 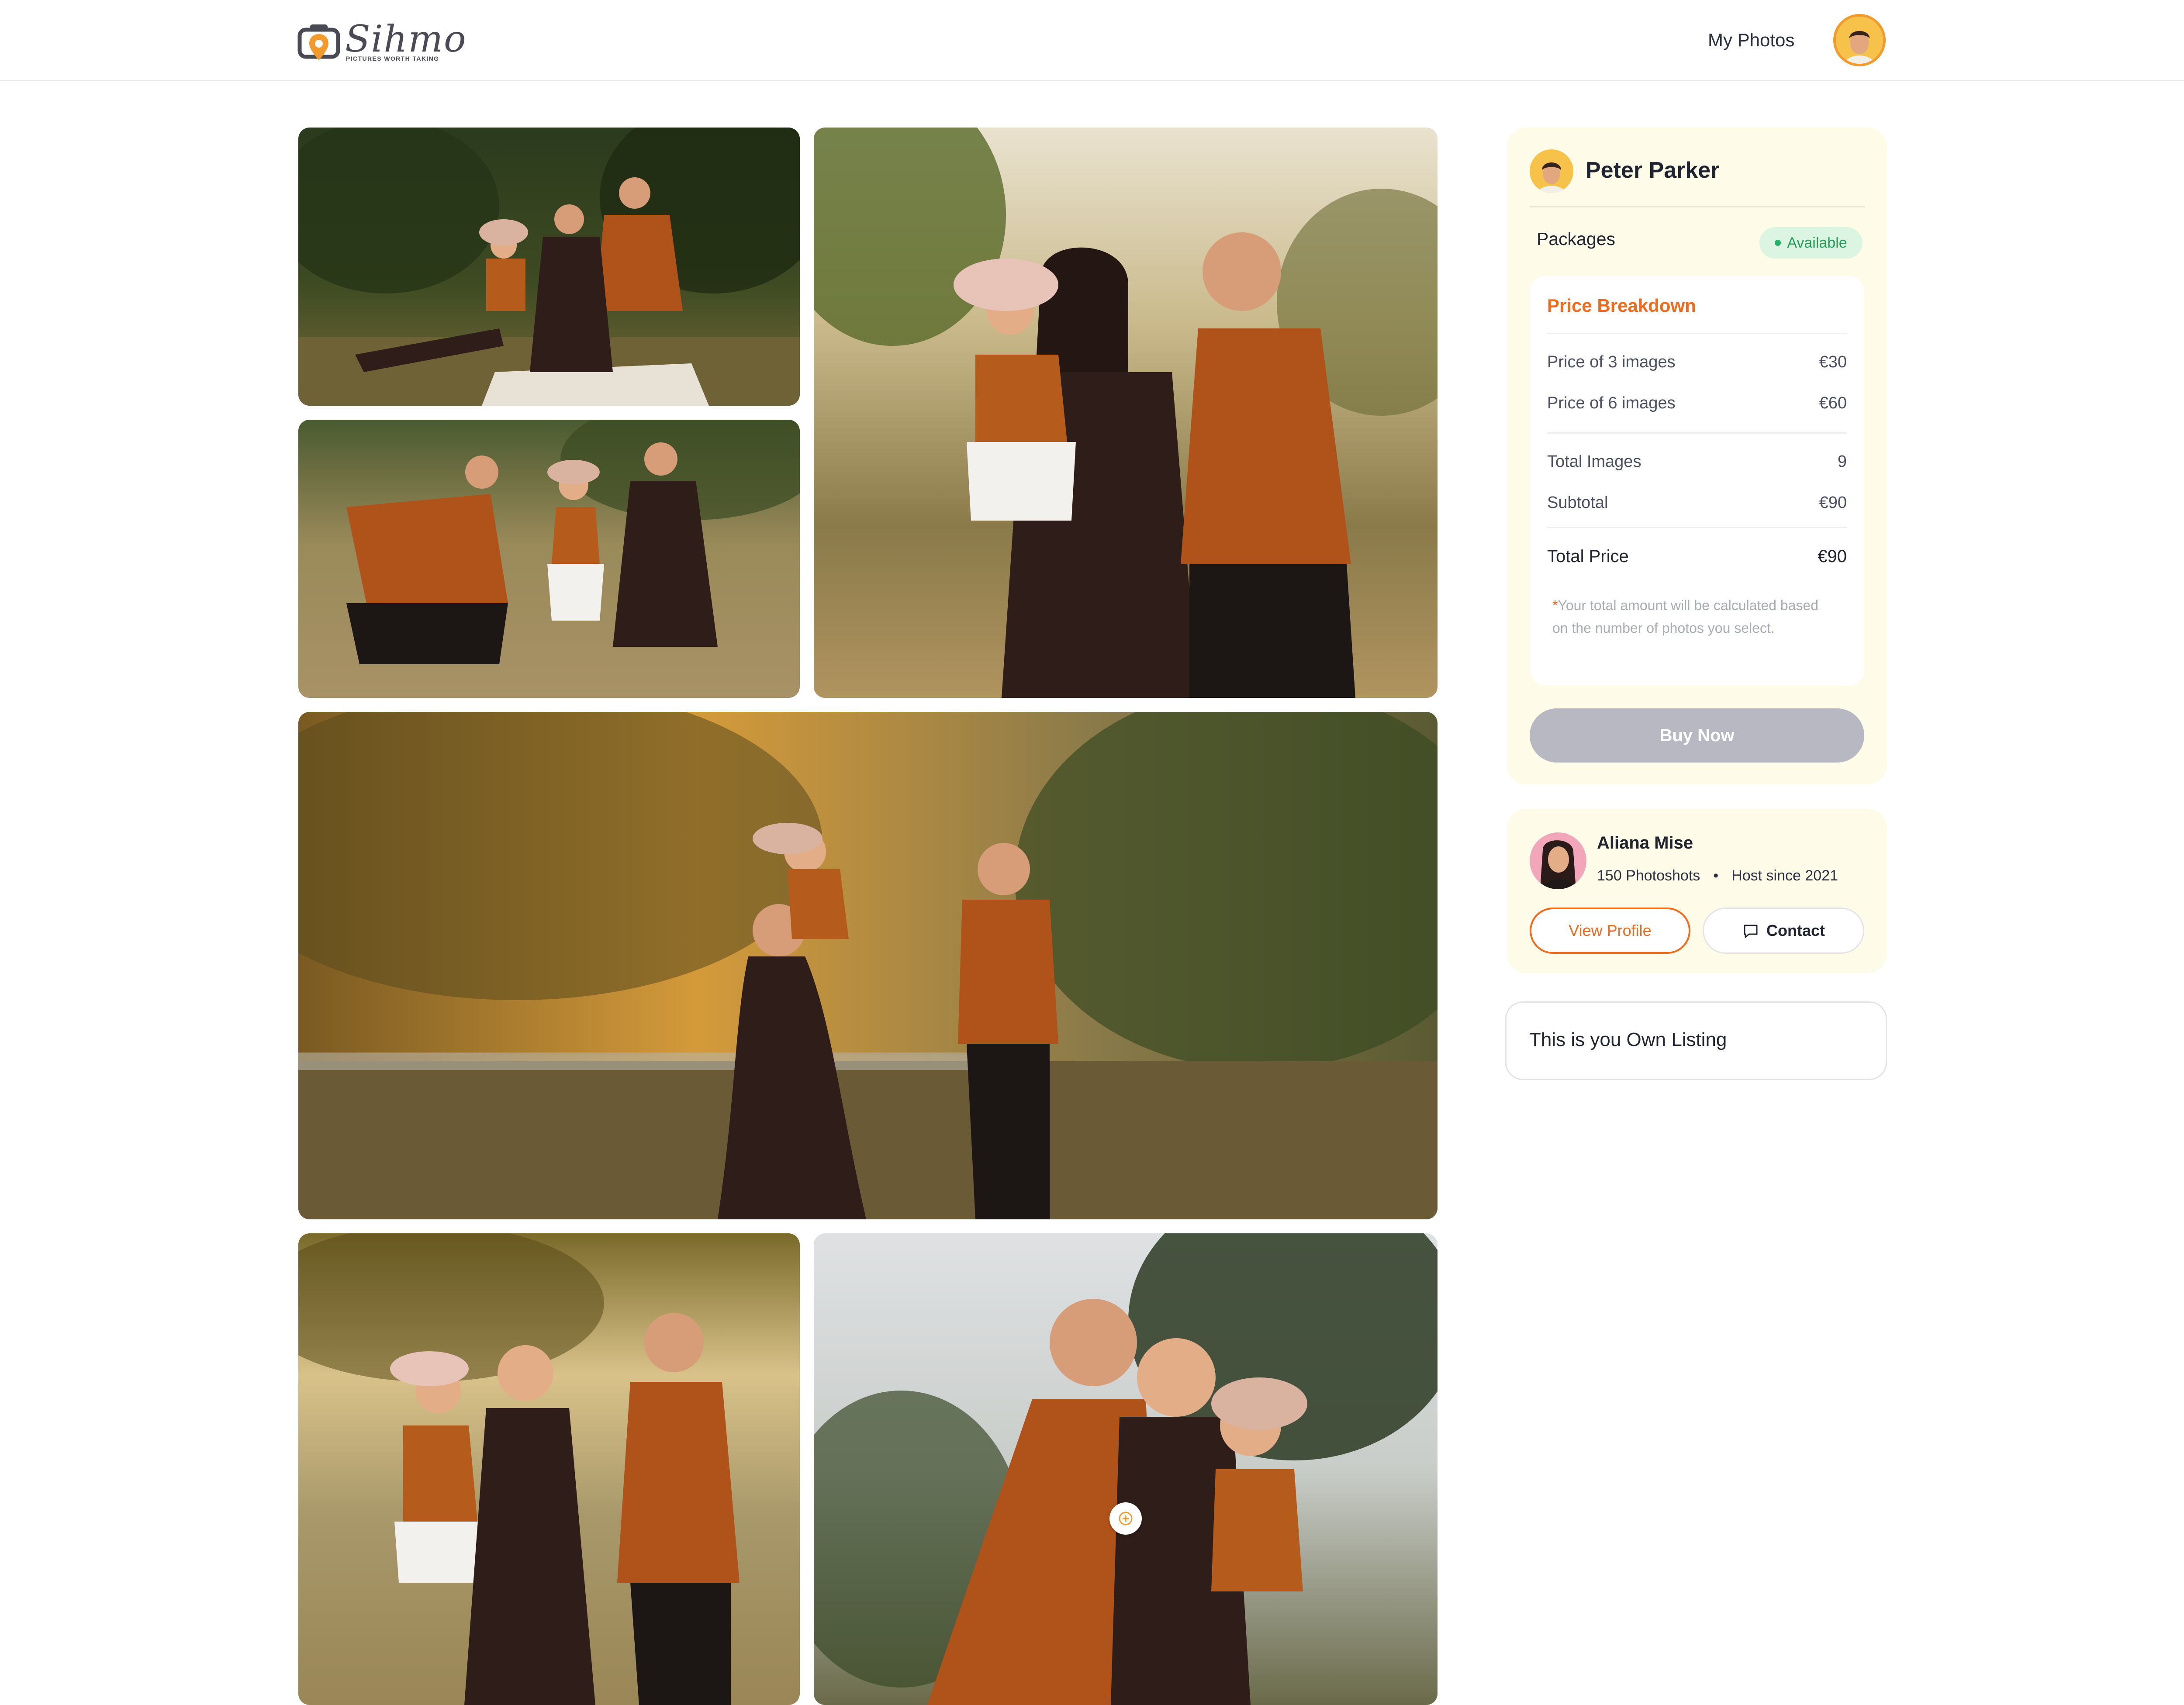 I want to click on status-dot-icon, so click(x=1778, y=243).